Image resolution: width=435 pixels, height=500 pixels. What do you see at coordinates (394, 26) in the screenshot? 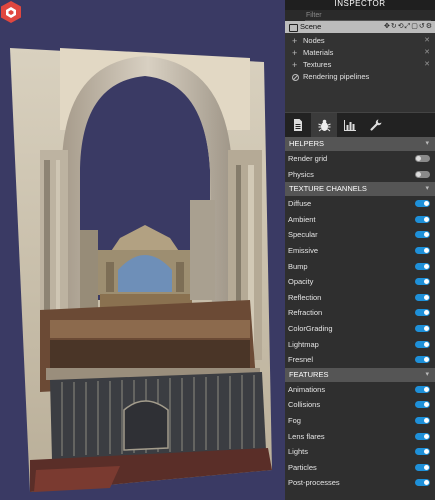
I see `move-icon: ↻` at bounding box center [394, 26].